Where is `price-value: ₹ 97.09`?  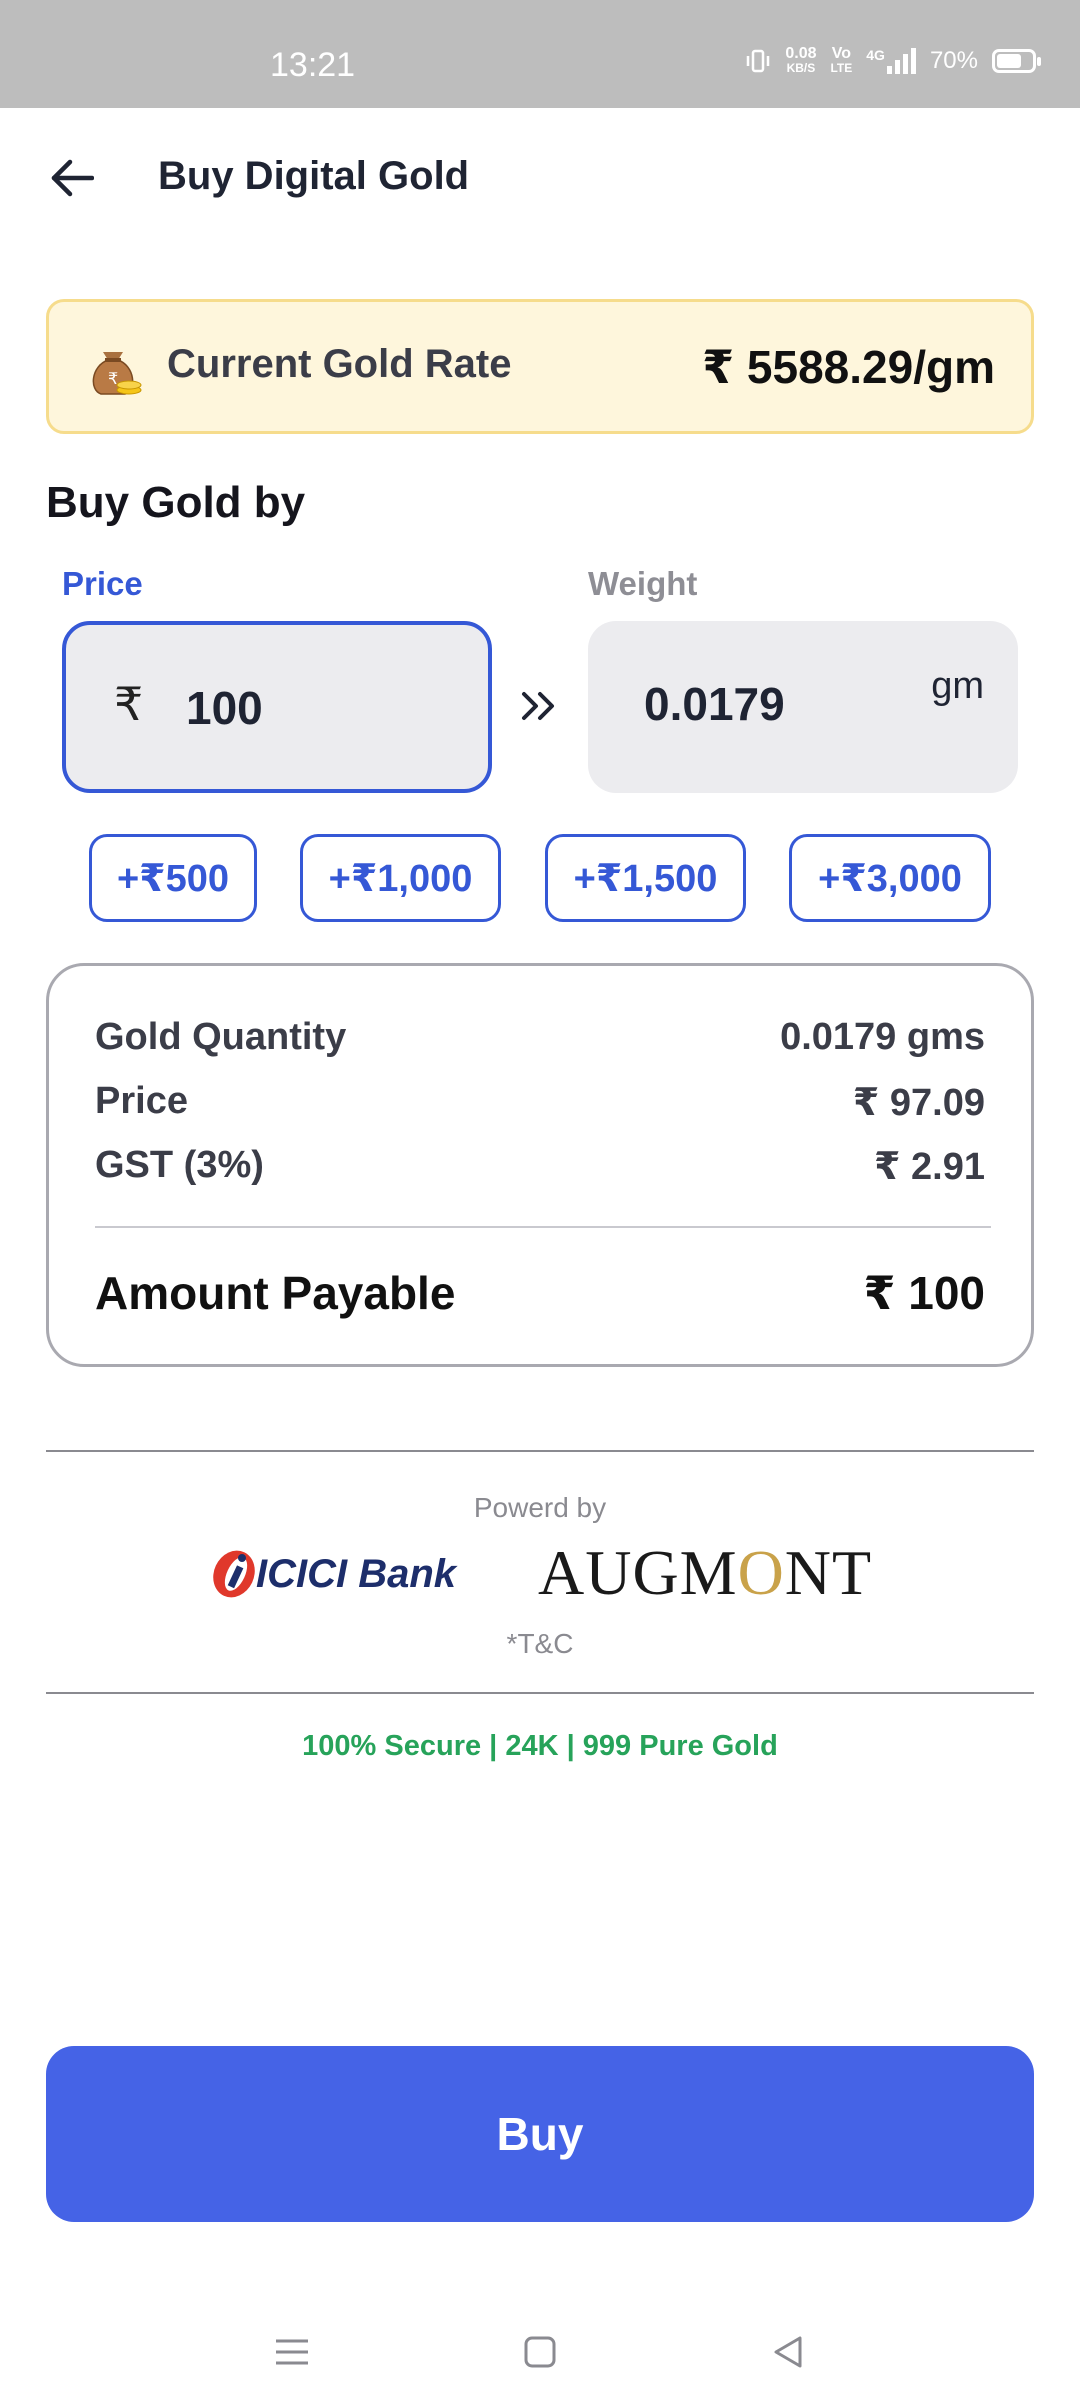 price-value: ₹ 97.09 is located at coordinates (918, 1103).